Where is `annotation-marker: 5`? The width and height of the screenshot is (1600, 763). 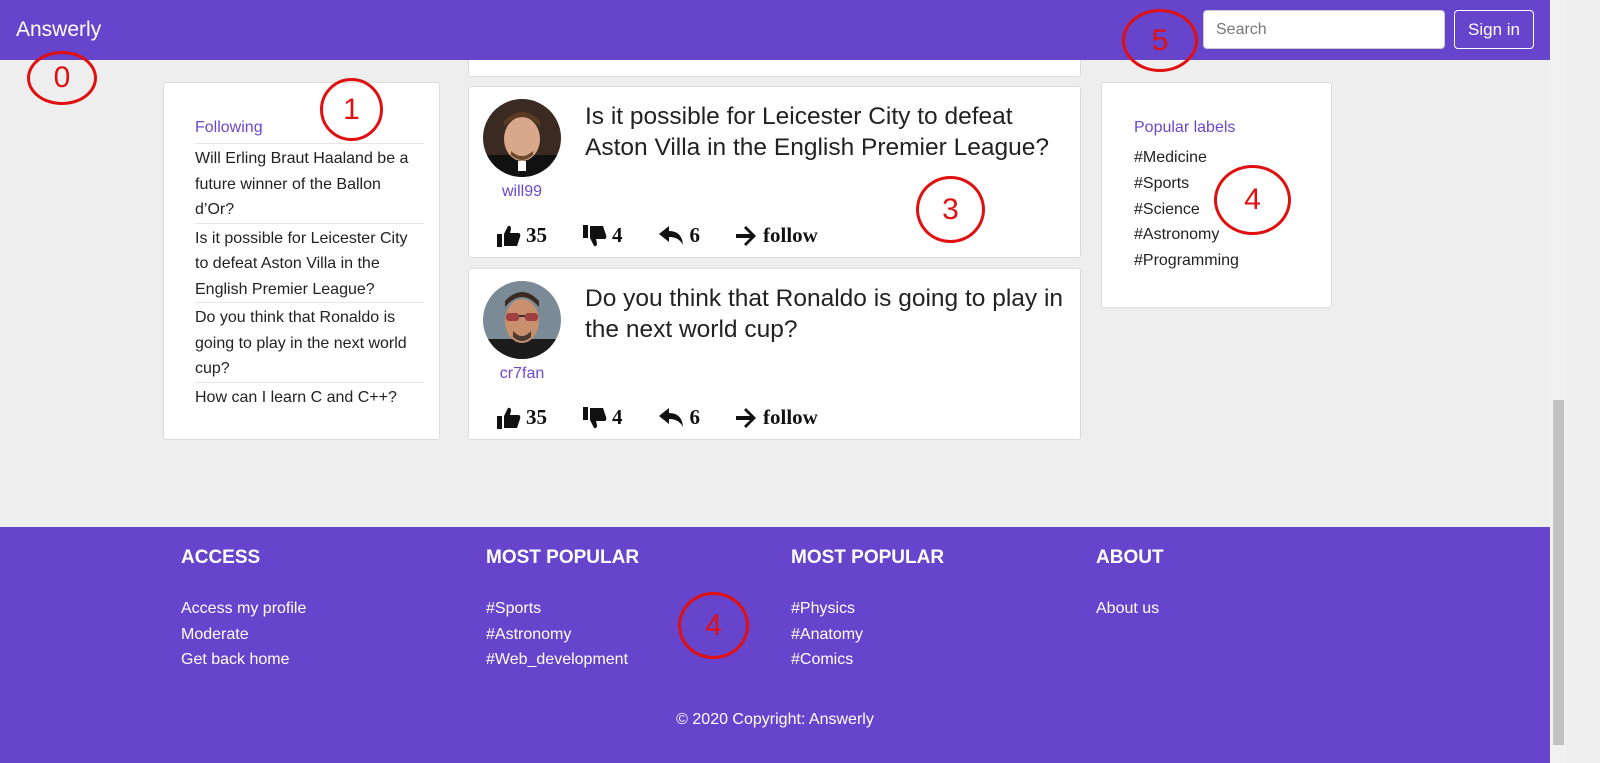 annotation-marker: 5 is located at coordinates (1160, 40).